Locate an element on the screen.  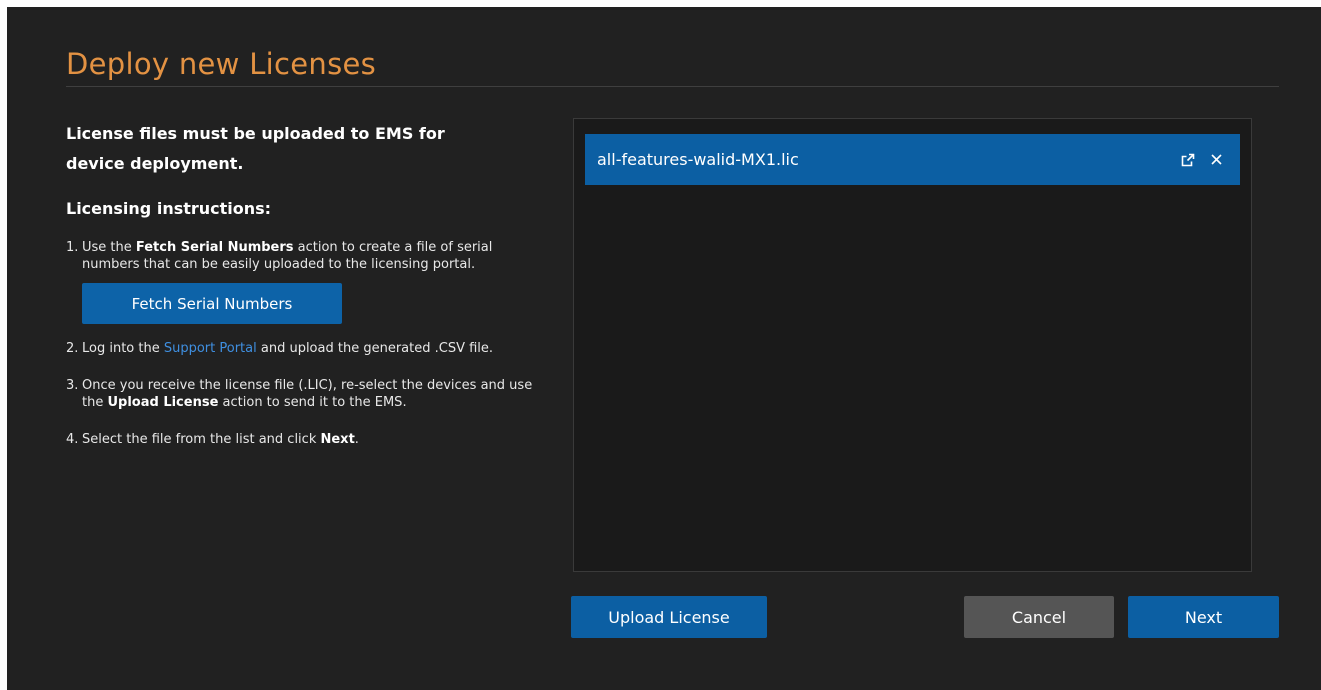
step-text: action to send it to the EMS. is located at coordinates (312, 402).